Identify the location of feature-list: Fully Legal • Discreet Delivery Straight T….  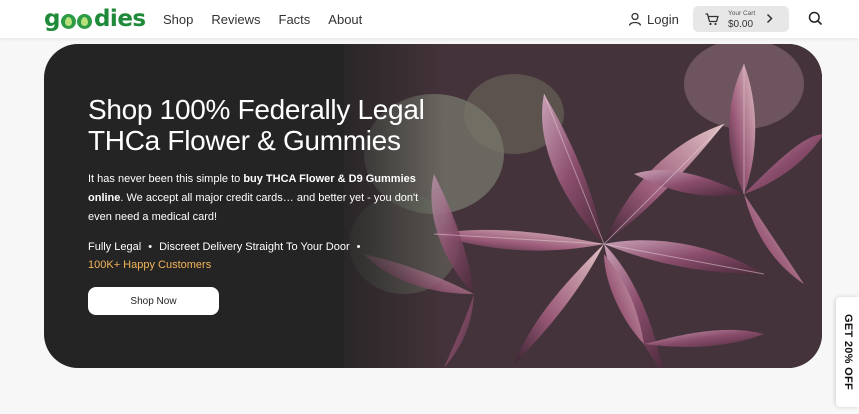
(238, 256).